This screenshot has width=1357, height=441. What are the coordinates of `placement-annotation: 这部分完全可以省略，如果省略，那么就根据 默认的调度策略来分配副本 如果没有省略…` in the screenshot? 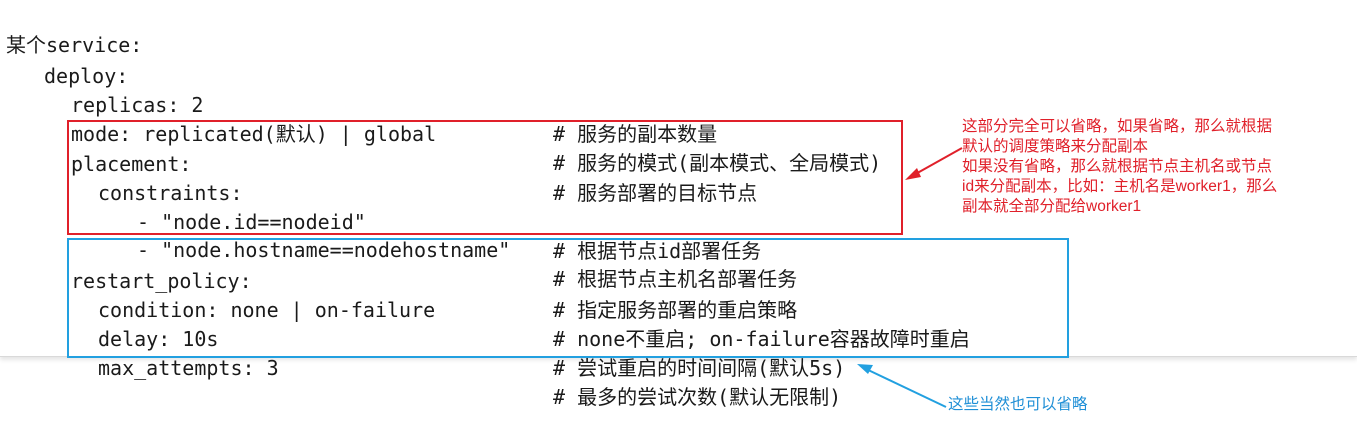 It's located at (1120, 166).